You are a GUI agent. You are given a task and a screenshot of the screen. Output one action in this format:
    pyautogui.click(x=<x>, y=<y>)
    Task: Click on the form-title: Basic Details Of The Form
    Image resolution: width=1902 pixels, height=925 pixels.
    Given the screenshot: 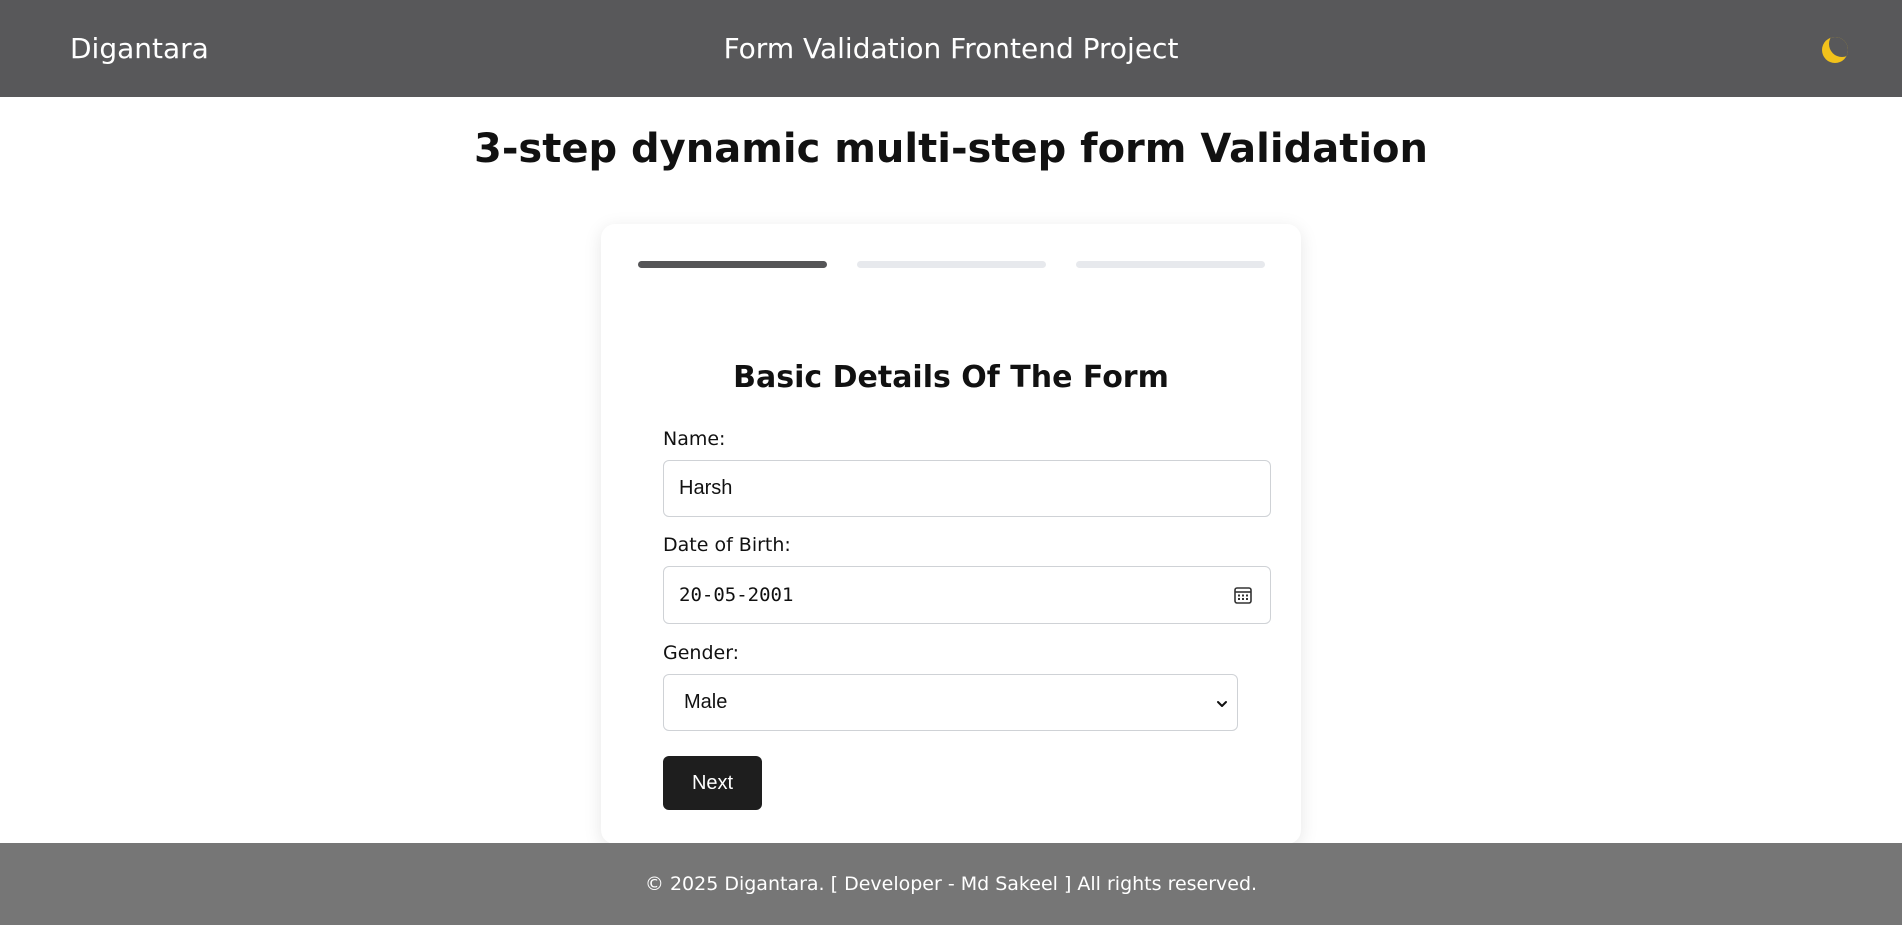 What is the action you would take?
    pyautogui.click(x=951, y=377)
    